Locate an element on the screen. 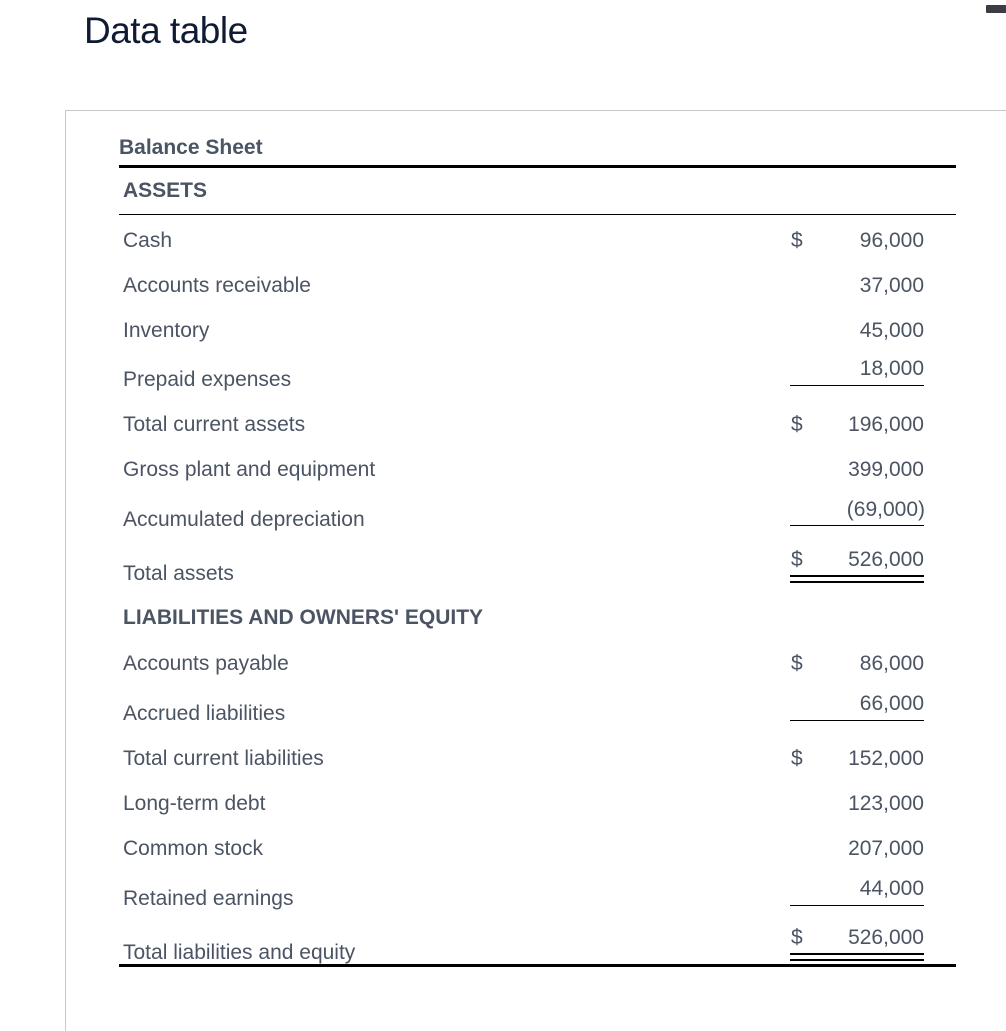 The image size is (1006, 1031). row-label: Total current liabilities is located at coordinates (223, 758).